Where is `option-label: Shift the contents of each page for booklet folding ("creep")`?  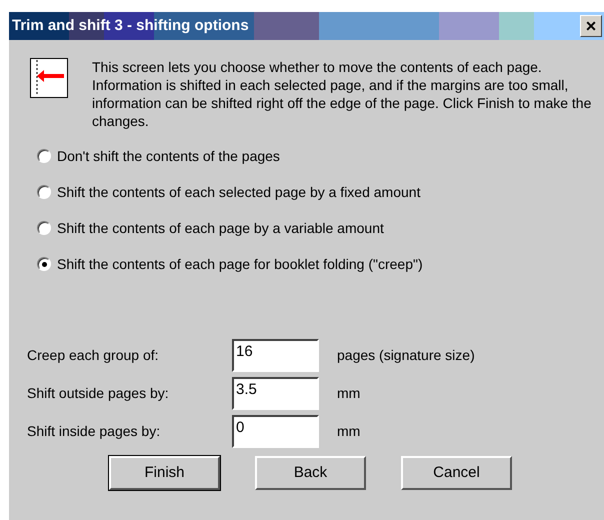 option-label: Shift the contents of each page for booklet folding ("creep") is located at coordinates (240, 264).